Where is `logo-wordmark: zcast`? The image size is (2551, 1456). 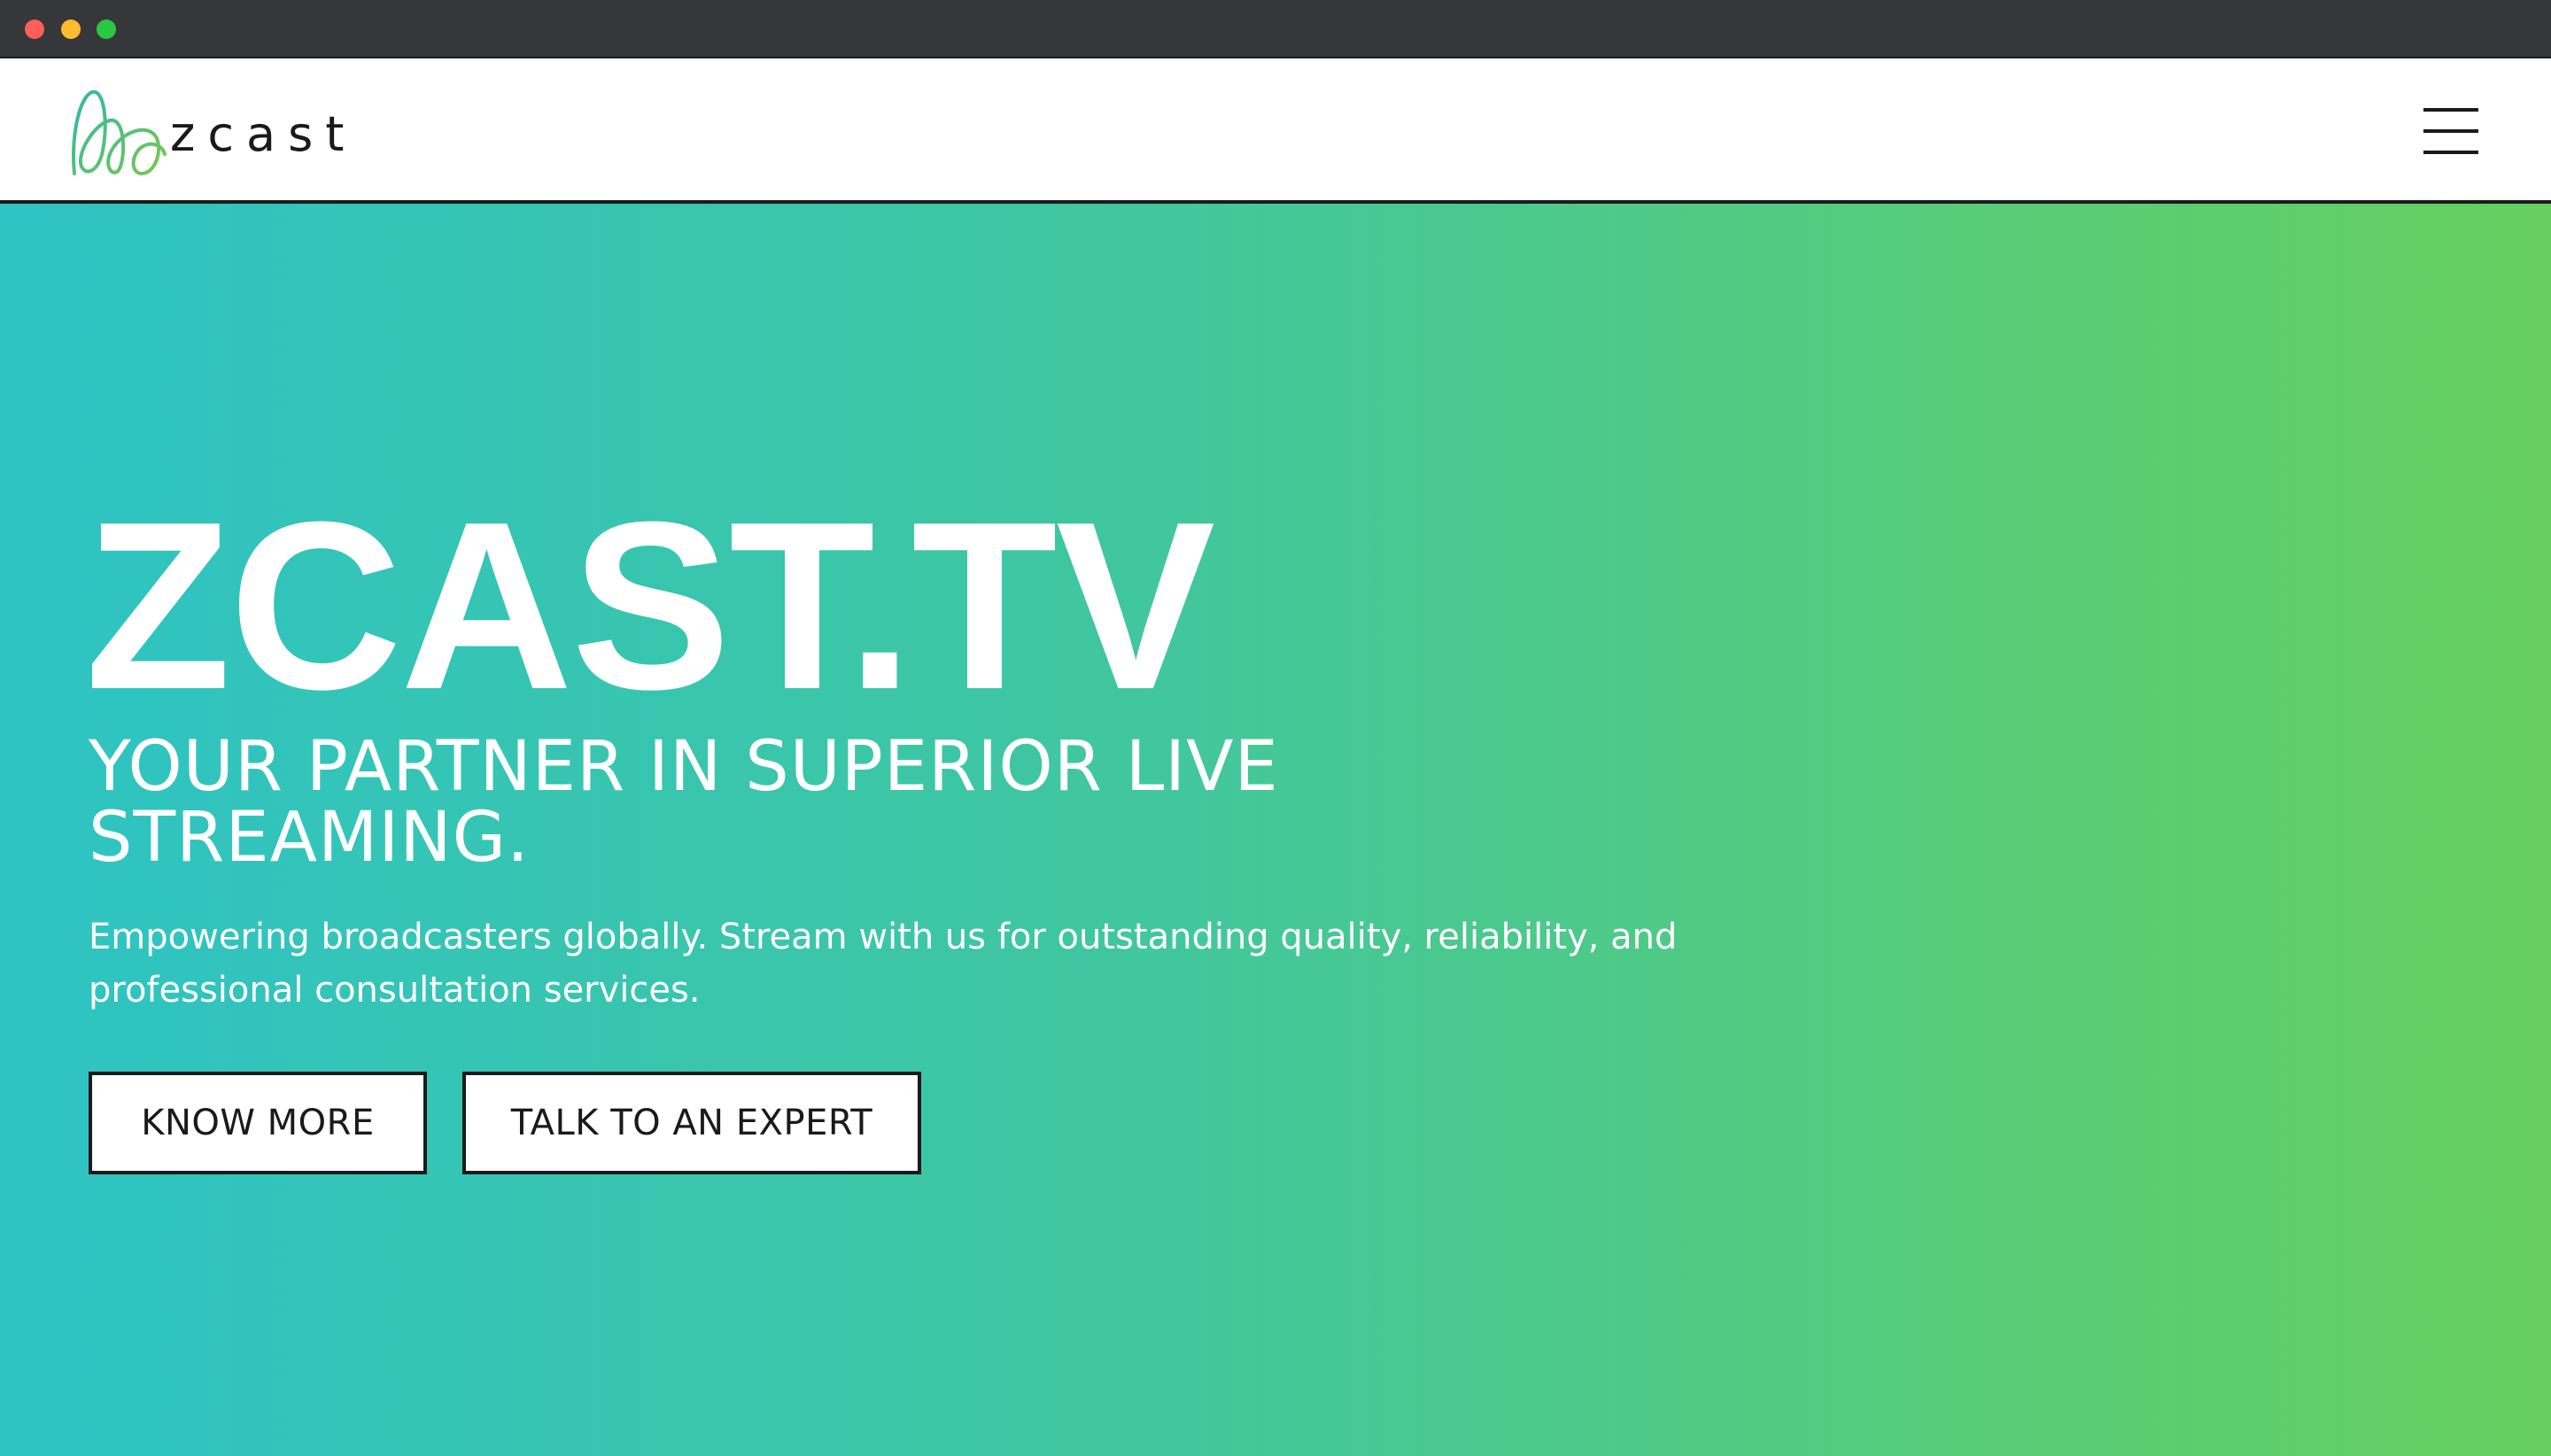 logo-wordmark: zcast is located at coordinates (263, 134).